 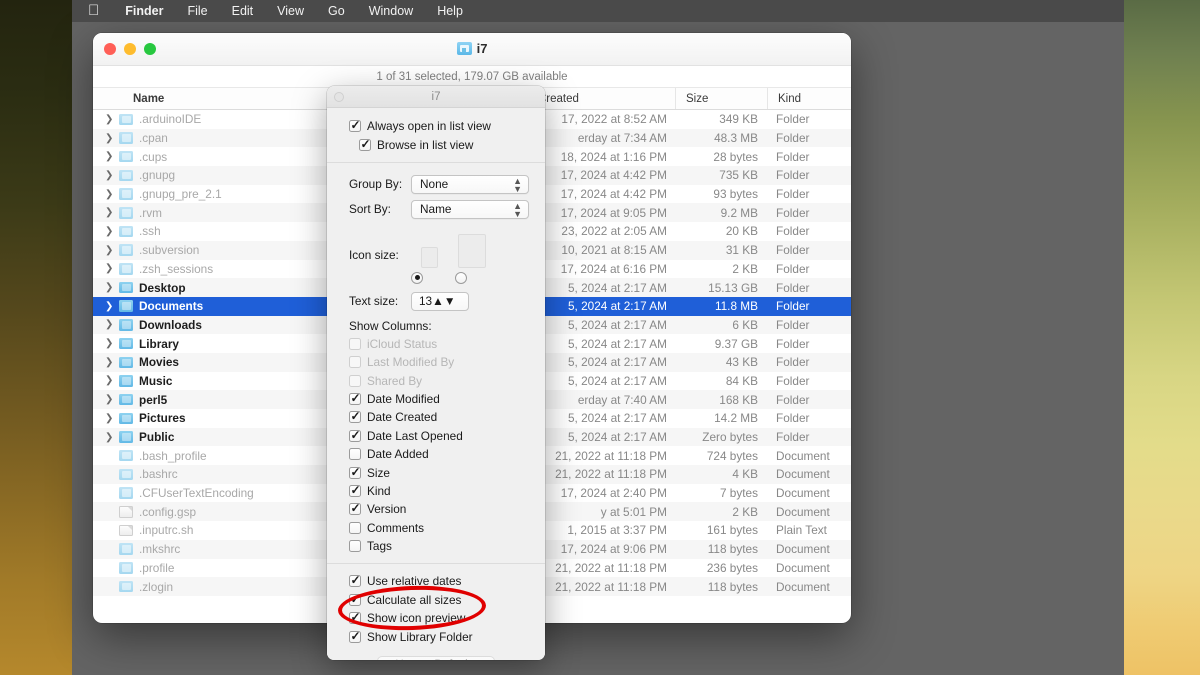 What do you see at coordinates (436, 600) in the screenshot?
I see `option-toggle-row: Calculate all sizes` at bounding box center [436, 600].